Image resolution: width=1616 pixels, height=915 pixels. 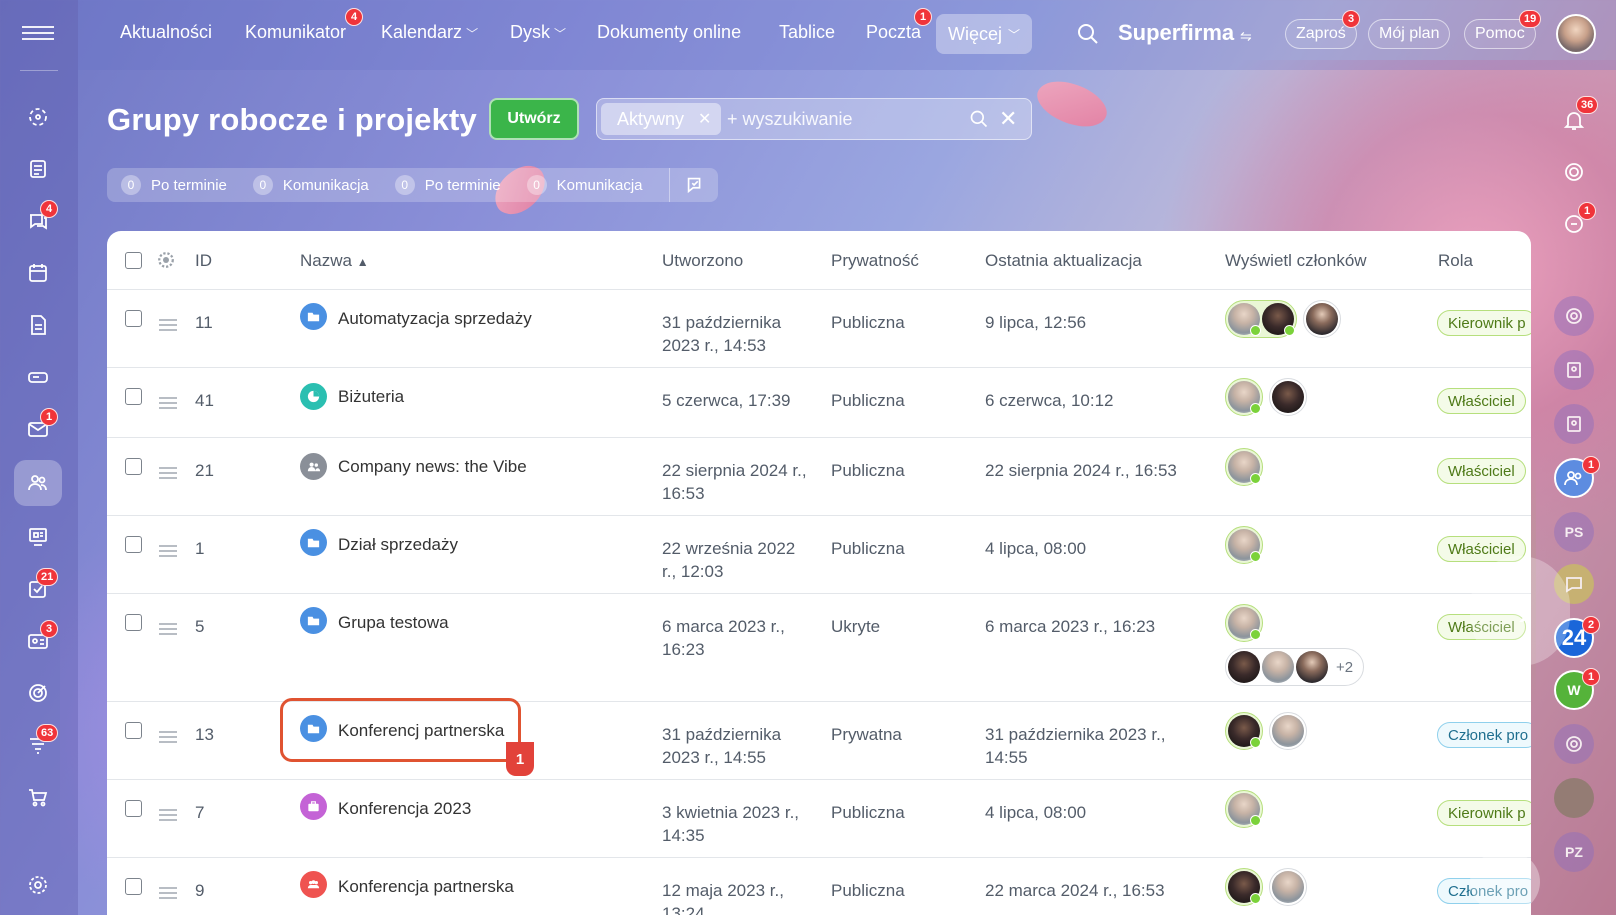 What do you see at coordinates (426, 886) in the screenshot?
I see `group-name-link: Konferencja partnerska` at bounding box center [426, 886].